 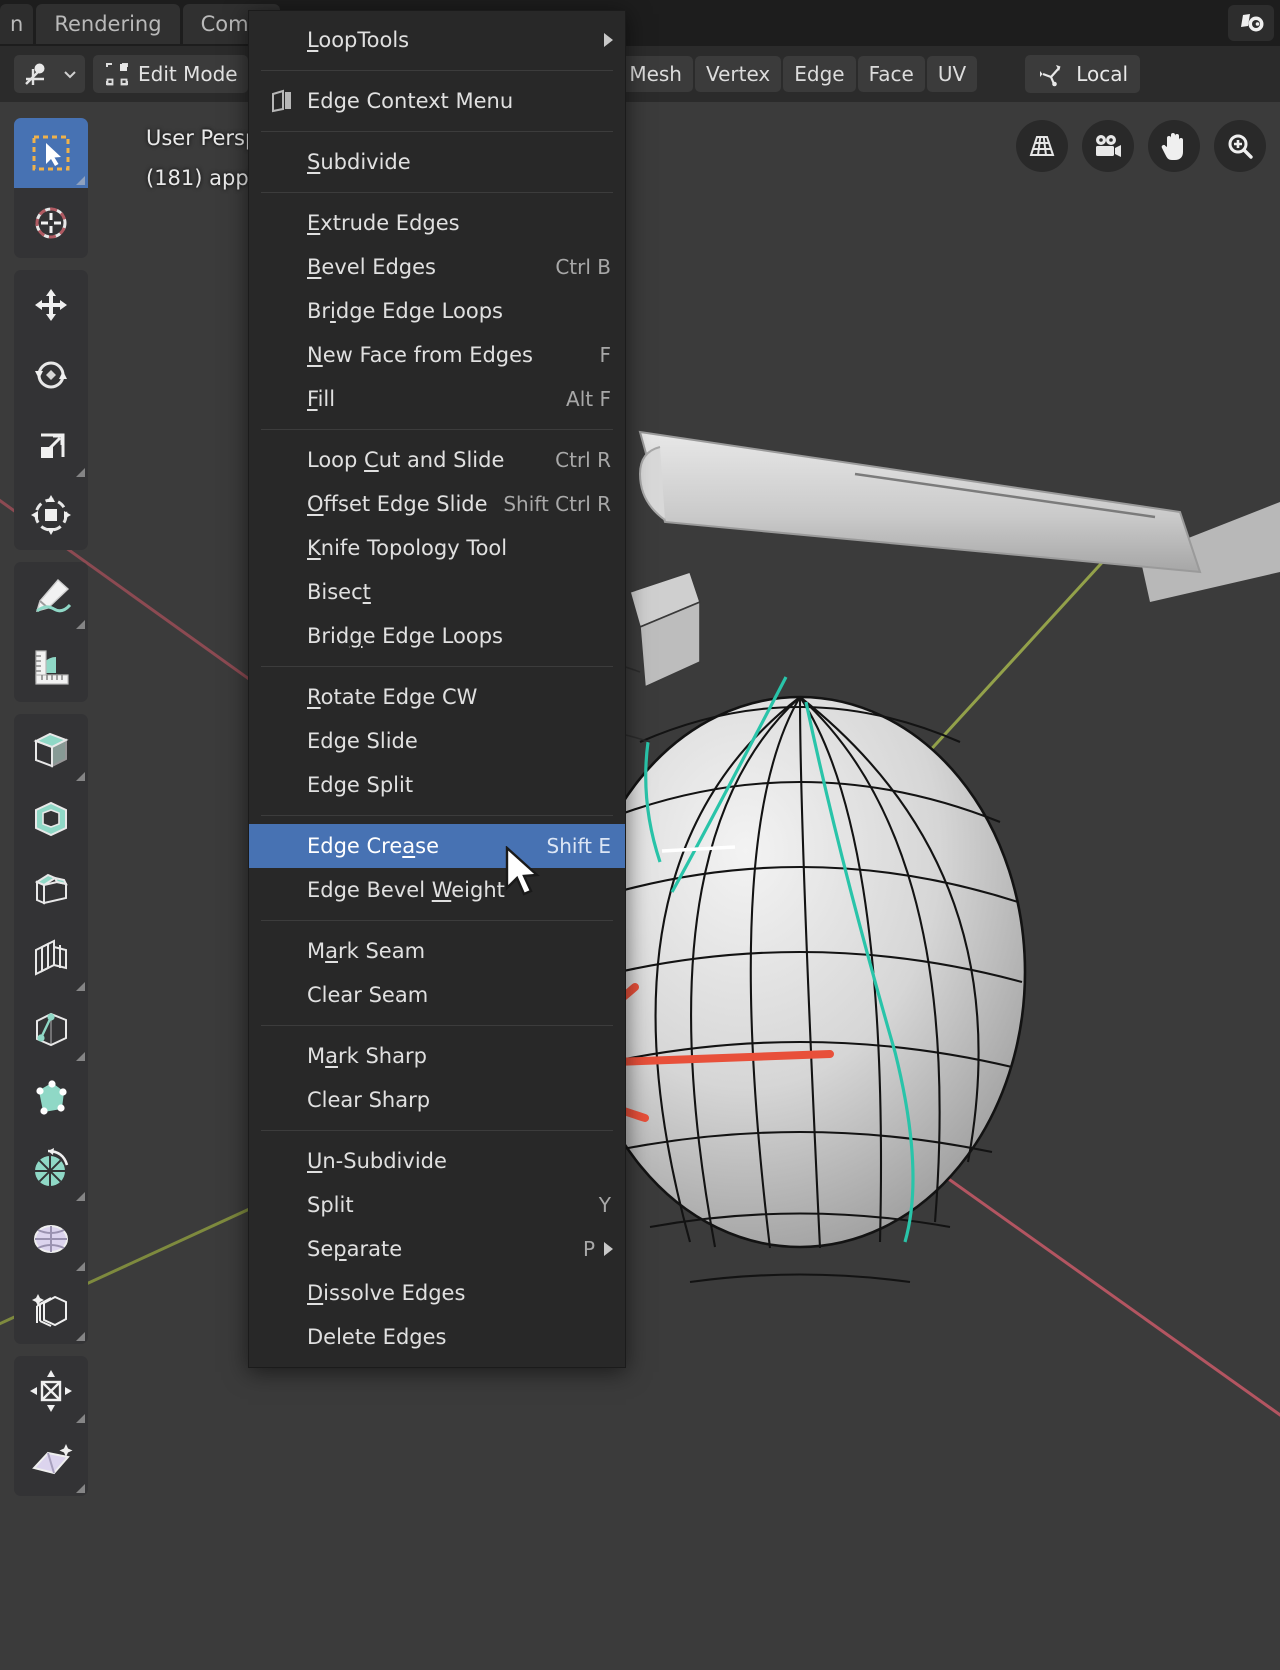 What do you see at coordinates (282, 101) in the screenshot?
I see `edge-context-menu-icon` at bounding box center [282, 101].